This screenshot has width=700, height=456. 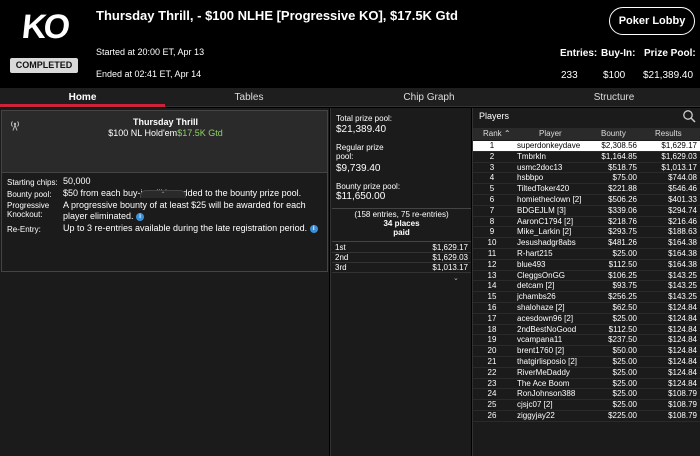 What do you see at coordinates (150, 52) in the screenshot?
I see `start-time: Started at 20:00 ET, Apr 13` at bounding box center [150, 52].